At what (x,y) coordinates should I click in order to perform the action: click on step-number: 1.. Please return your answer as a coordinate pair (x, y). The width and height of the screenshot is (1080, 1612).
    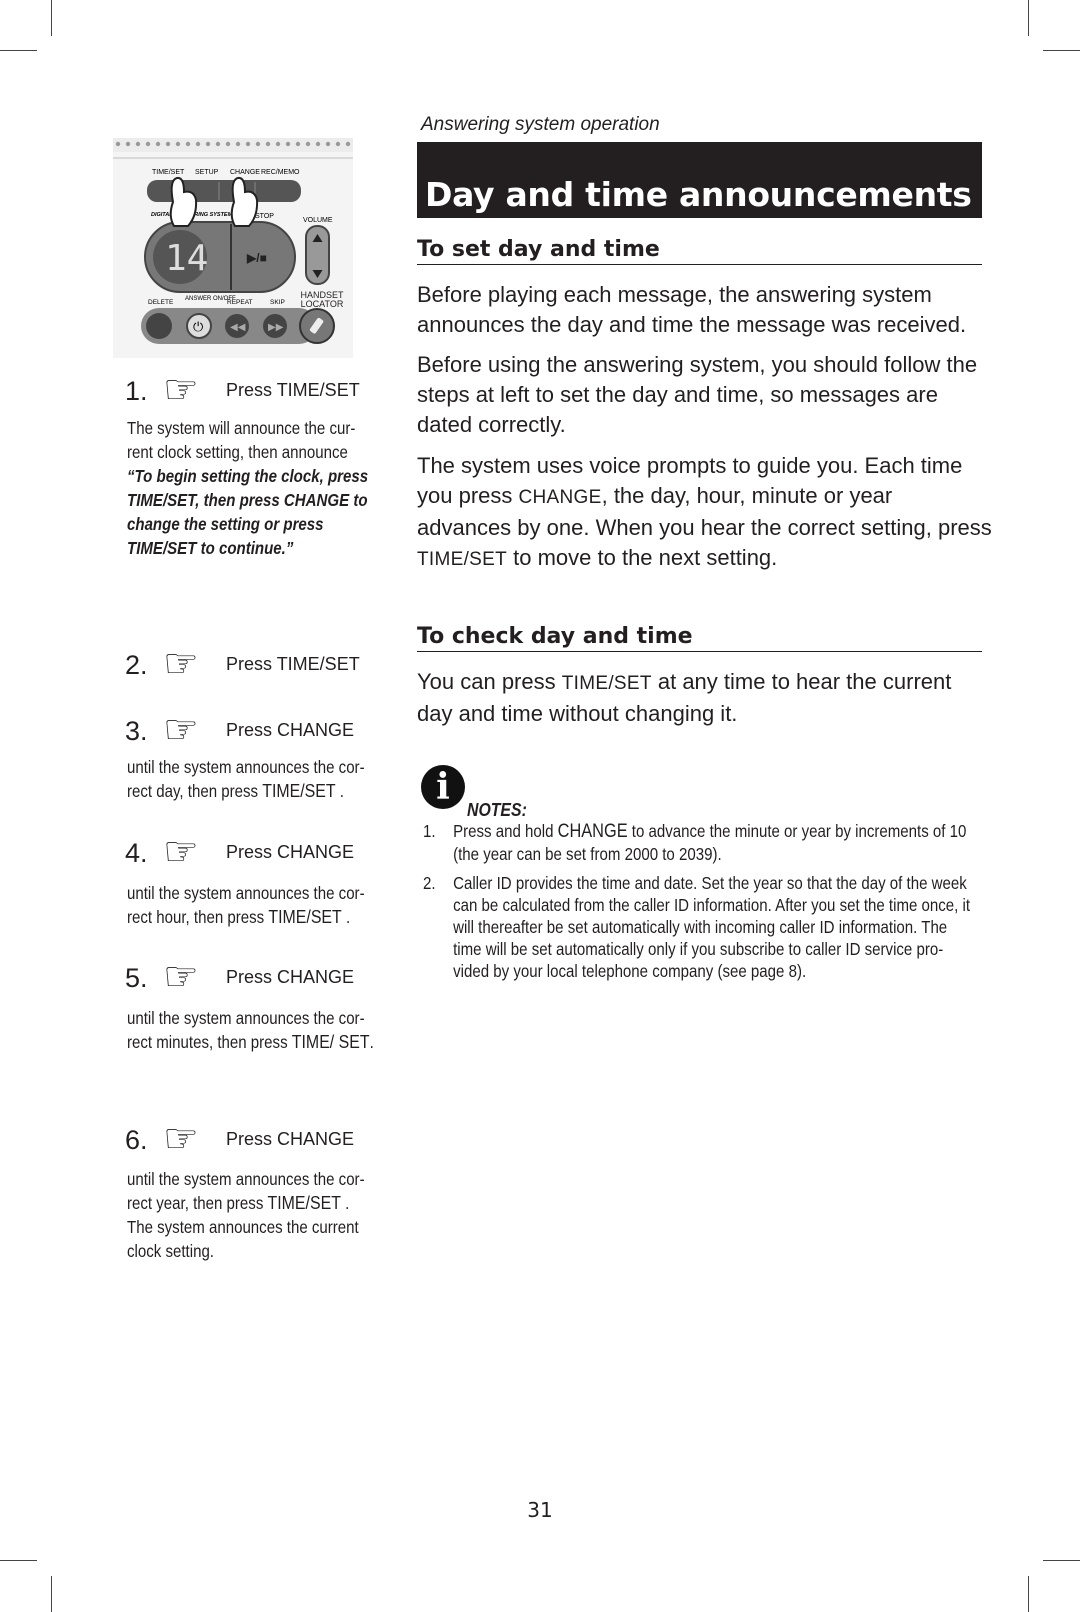
    Looking at the image, I should click on (136, 391).